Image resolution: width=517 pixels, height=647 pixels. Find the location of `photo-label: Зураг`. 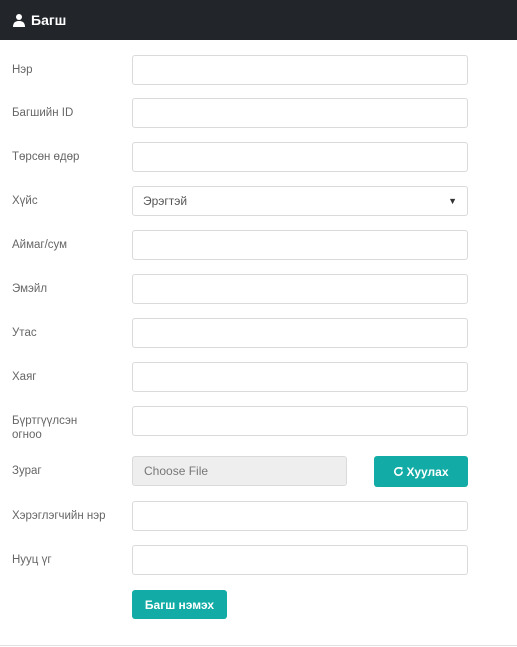

photo-label: Зураг is located at coordinates (27, 471).